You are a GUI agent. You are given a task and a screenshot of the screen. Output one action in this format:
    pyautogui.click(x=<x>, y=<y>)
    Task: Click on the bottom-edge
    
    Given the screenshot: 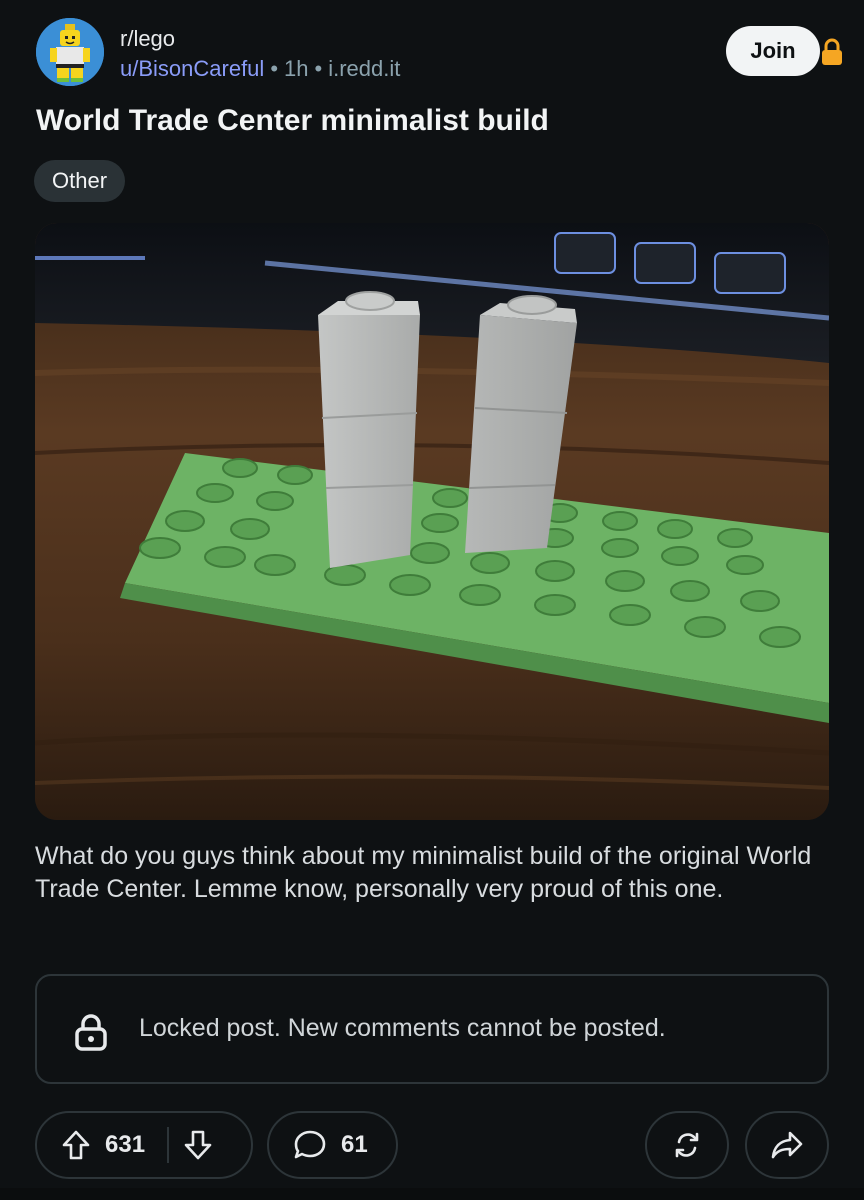 What is the action you would take?
    pyautogui.click(x=432, y=1194)
    